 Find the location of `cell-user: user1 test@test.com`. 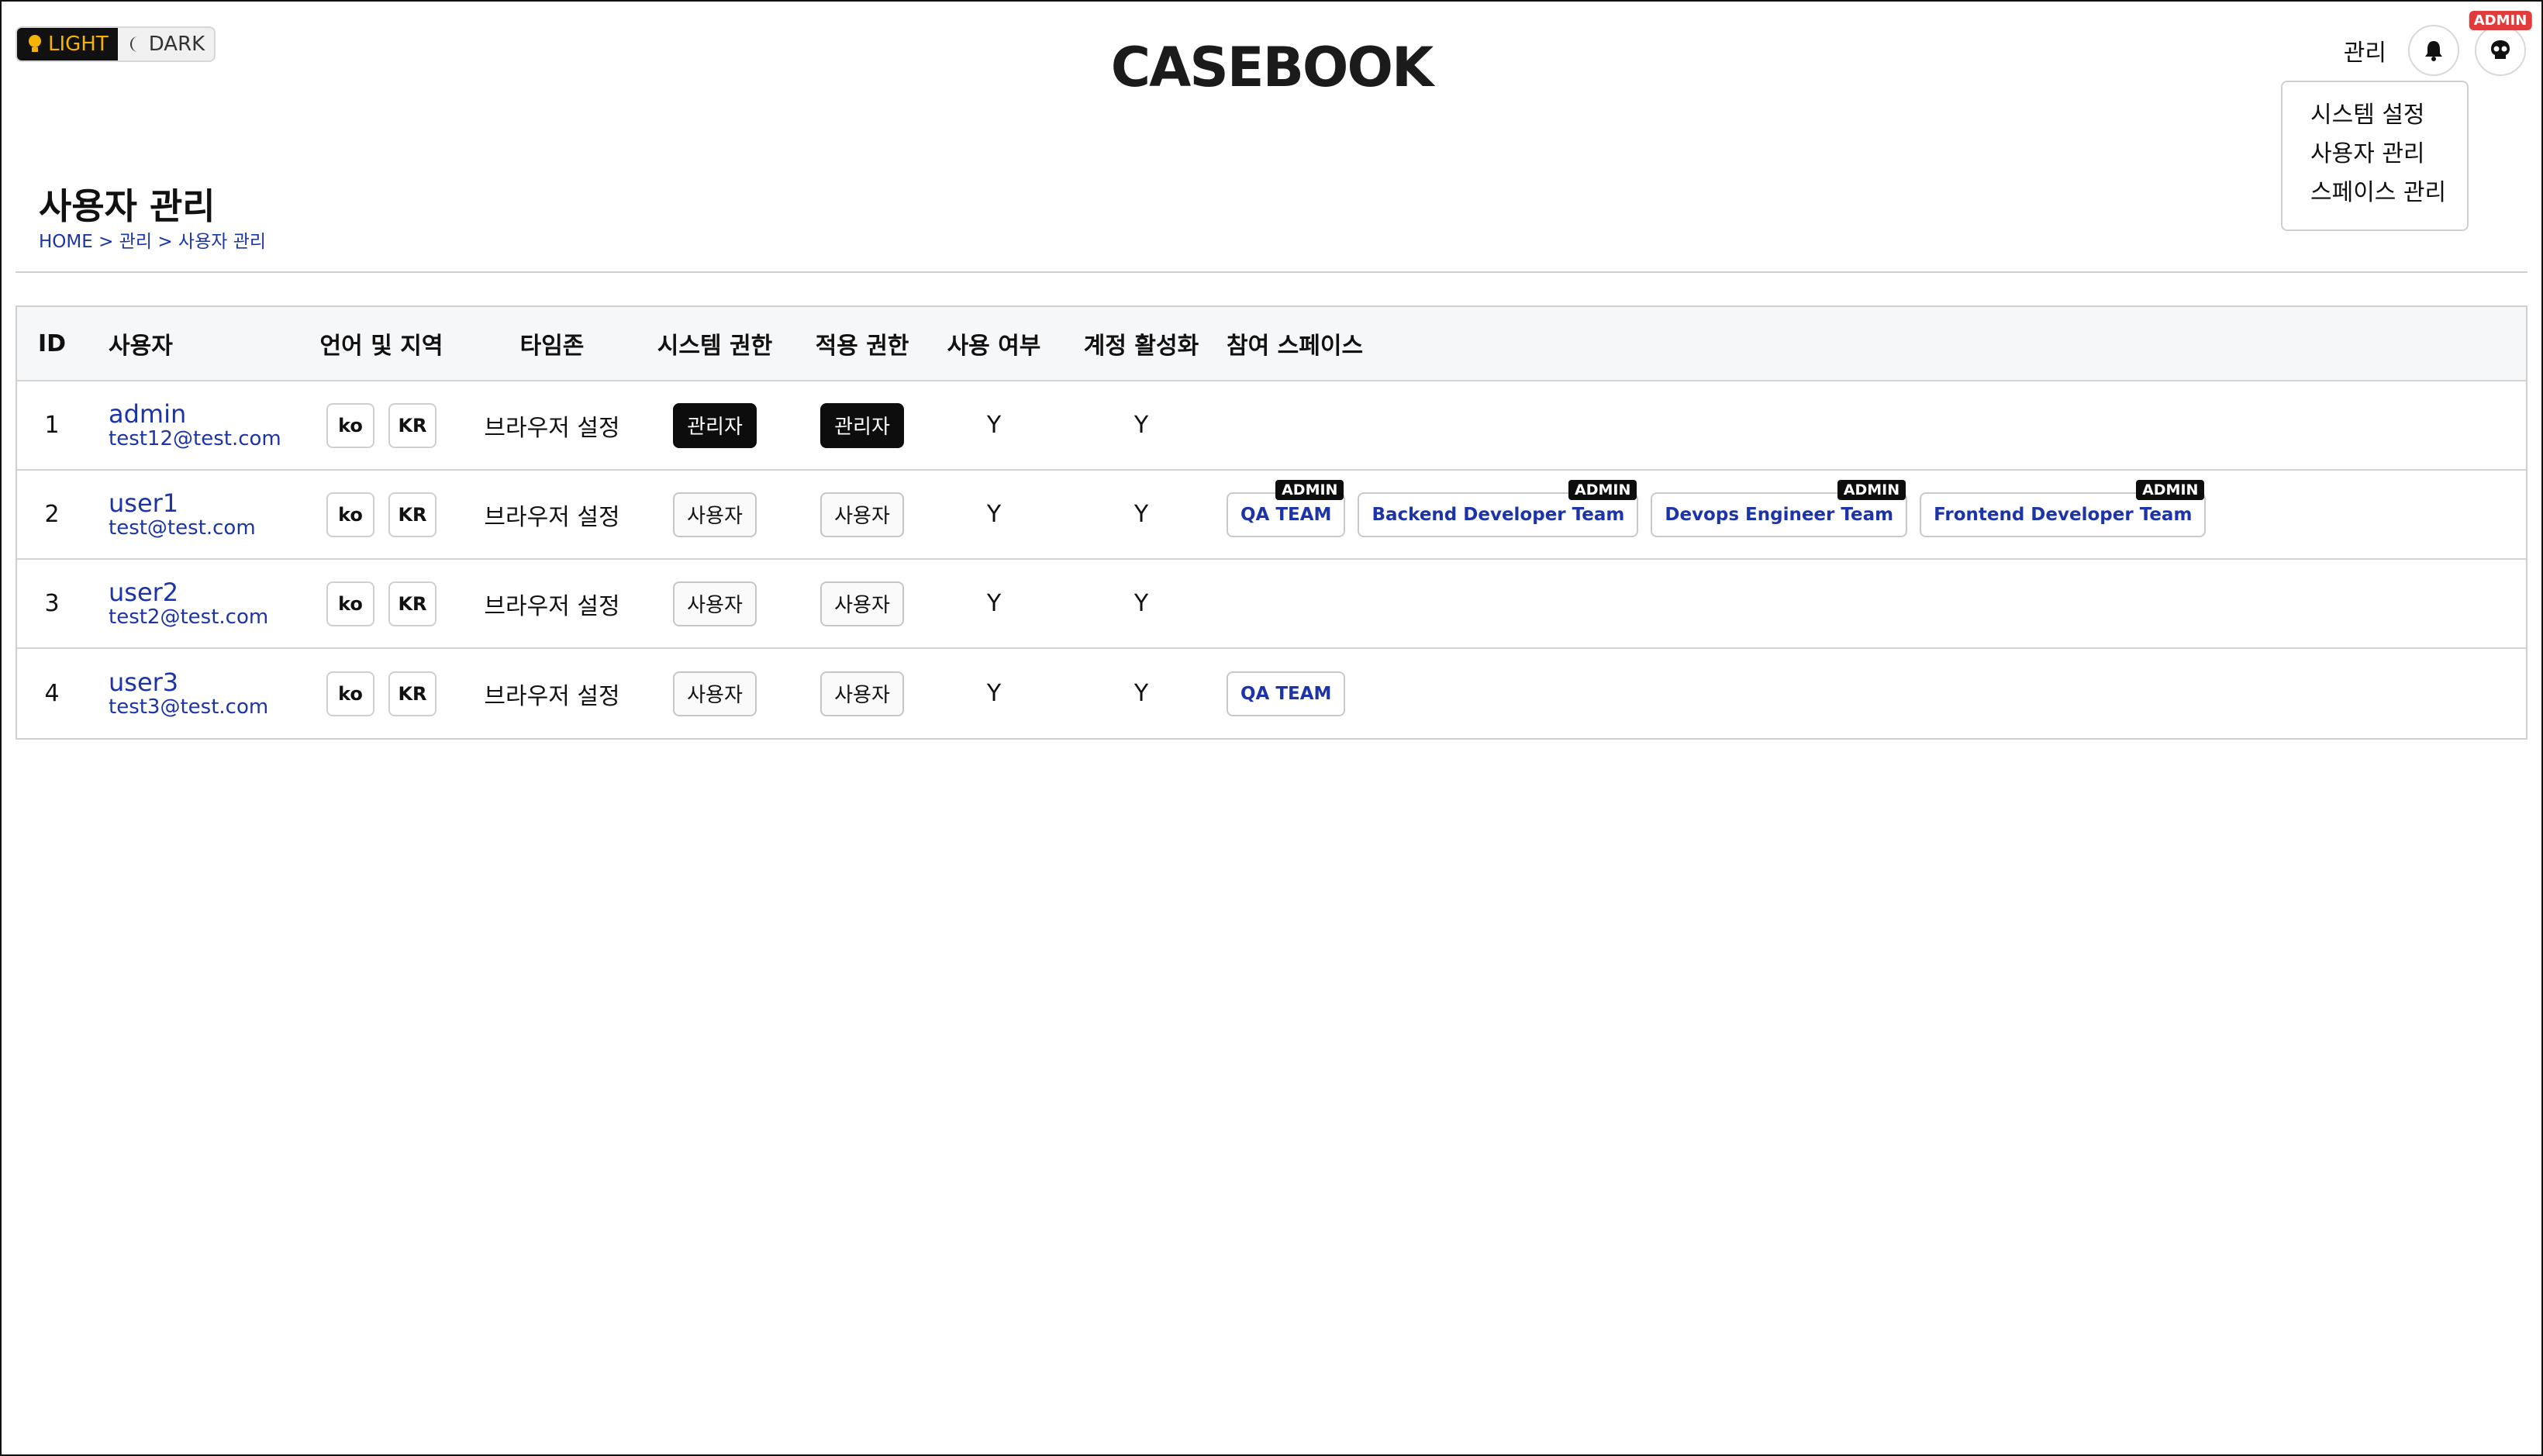

cell-user: user1 test@test.com is located at coordinates (202, 515).